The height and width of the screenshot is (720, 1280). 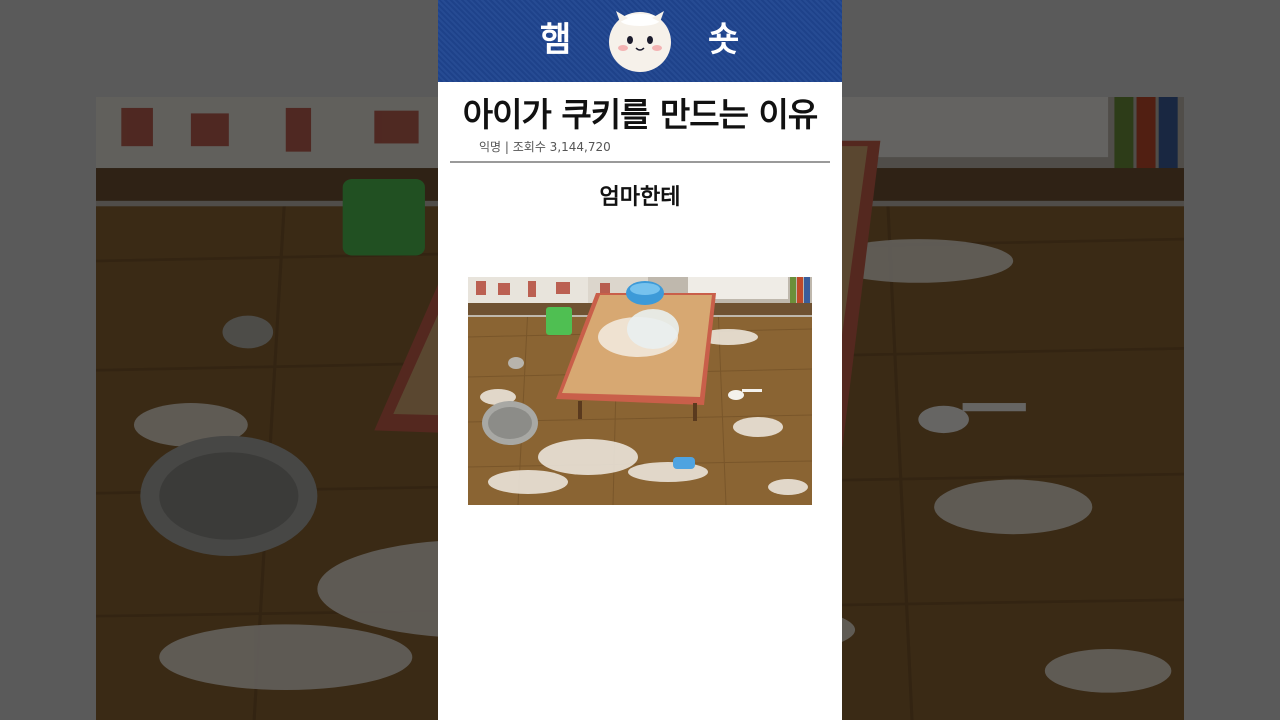 What do you see at coordinates (640, 162) in the screenshot?
I see `divider` at bounding box center [640, 162].